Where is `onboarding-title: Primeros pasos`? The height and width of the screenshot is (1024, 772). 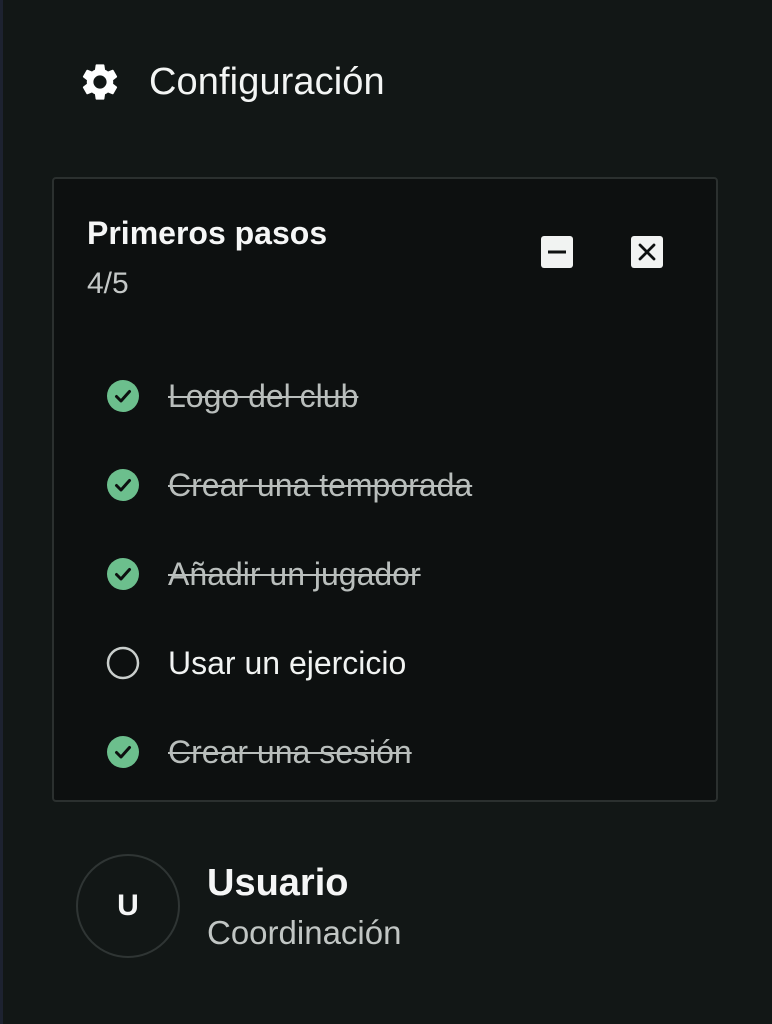 onboarding-title: Primeros pasos is located at coordinates (207, 233).